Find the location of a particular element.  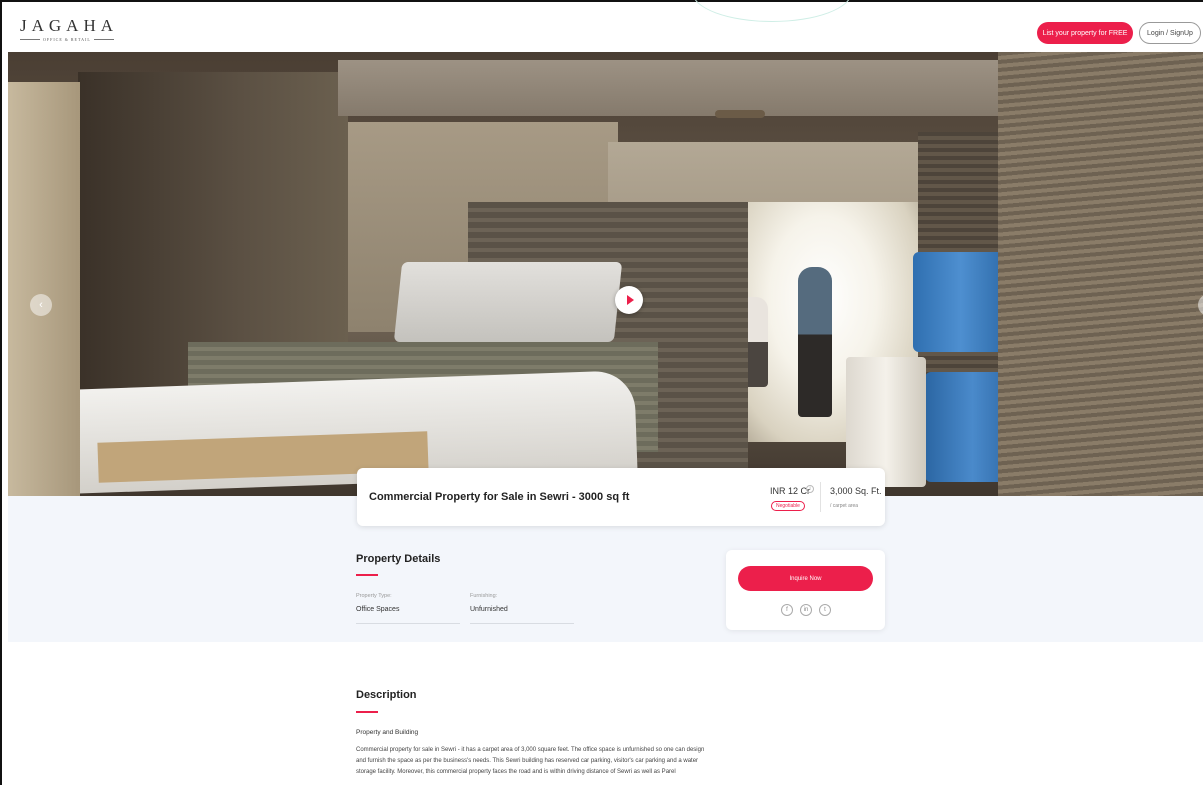

property-details-heading: Property Details is located at coordinates (398, 559).